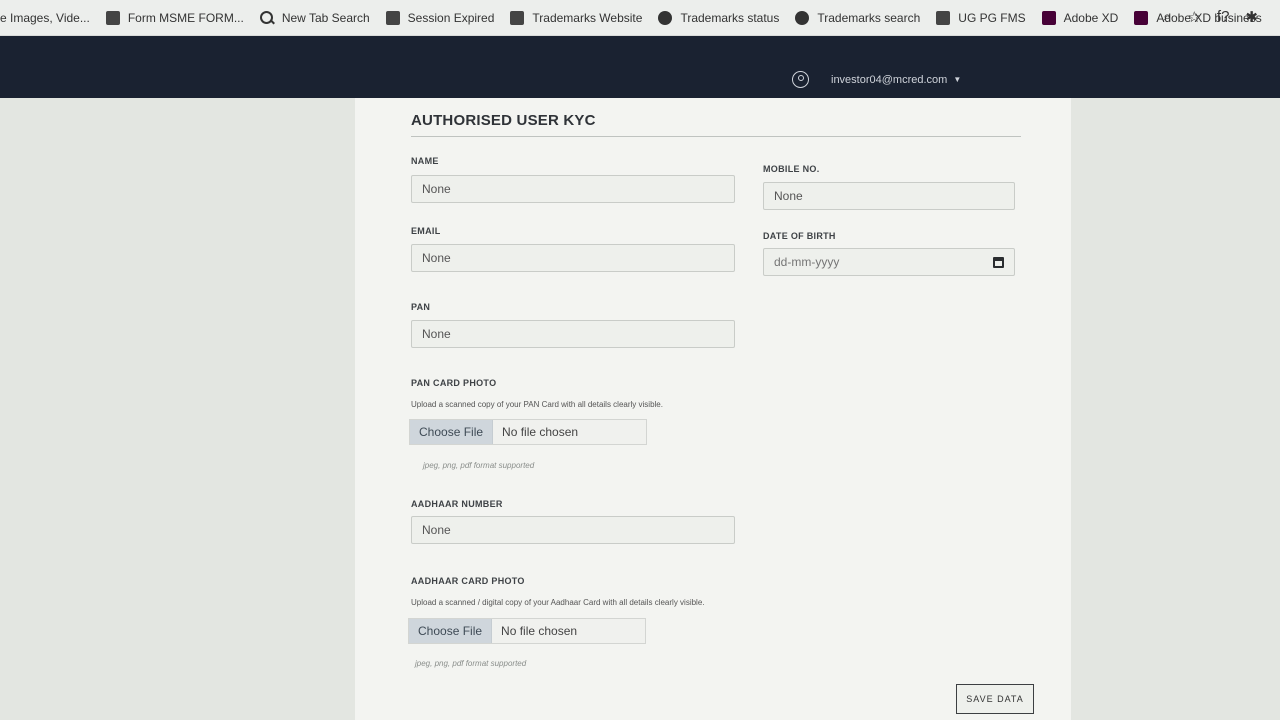  What do you see at coordinates (1079, 17) in the screenshot?
I see `bookmark-adobe-xd: Adobe XD` at bounding box center [1079, 17].